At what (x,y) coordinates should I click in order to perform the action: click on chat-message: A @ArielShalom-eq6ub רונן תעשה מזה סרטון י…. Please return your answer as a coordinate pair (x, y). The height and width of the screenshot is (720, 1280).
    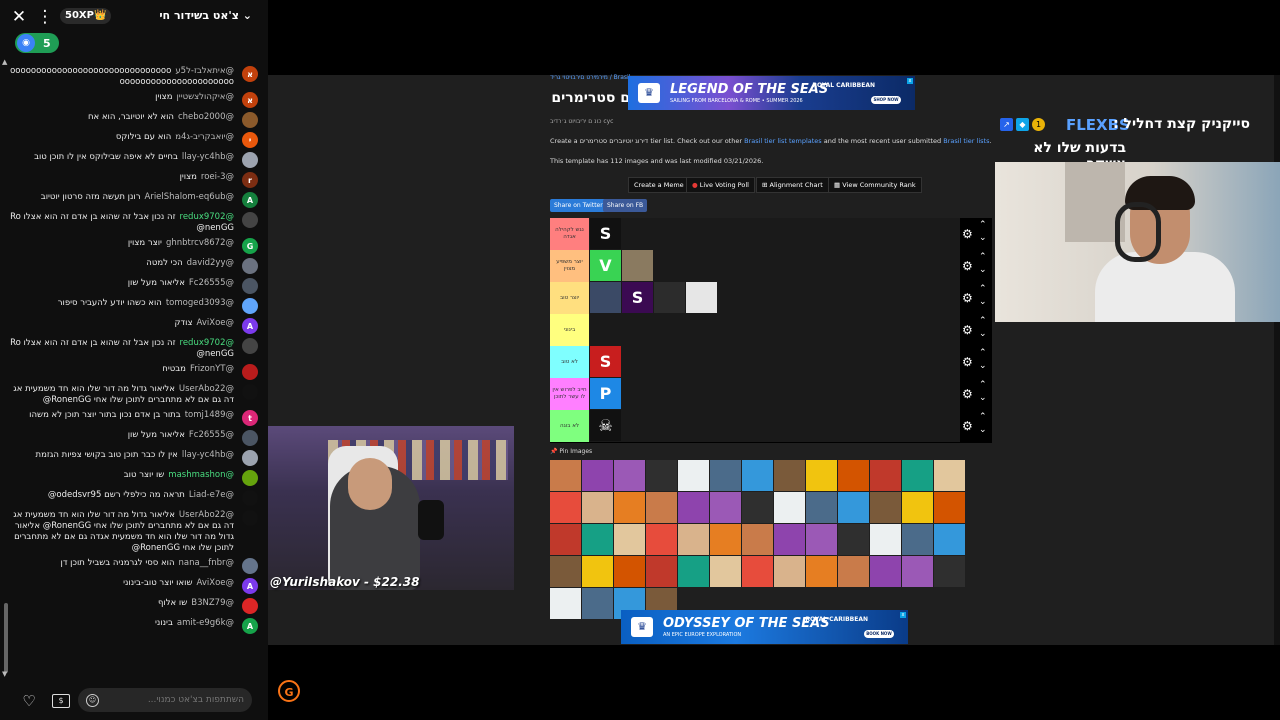
    Looking at the image, I should click on (134, 200).